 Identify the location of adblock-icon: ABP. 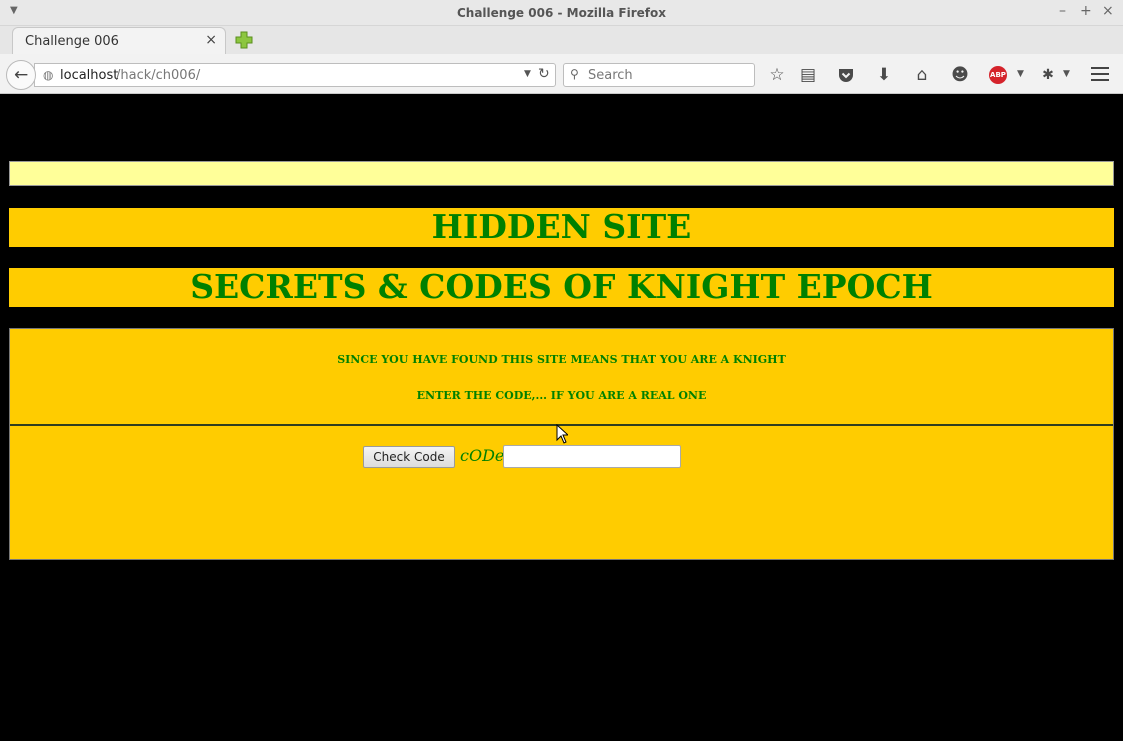
(998, 75).